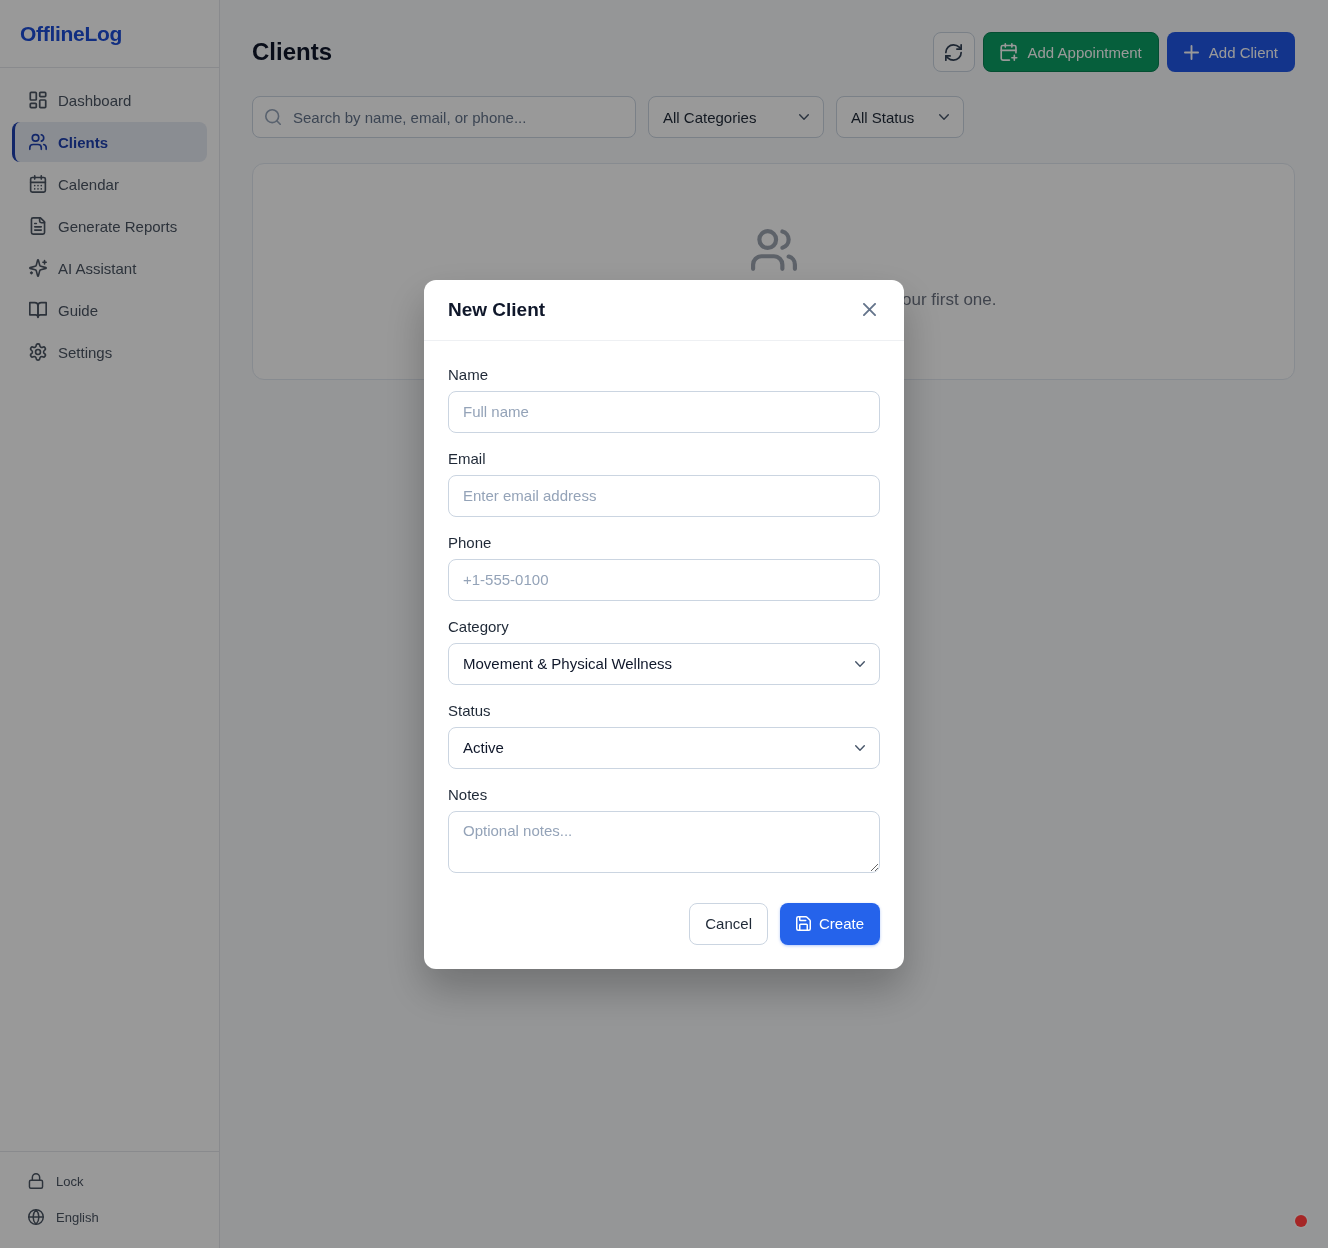 This screenshot has height=1248, width=1328. I want to click on sidebar-item: Settings, so click(109, 352).